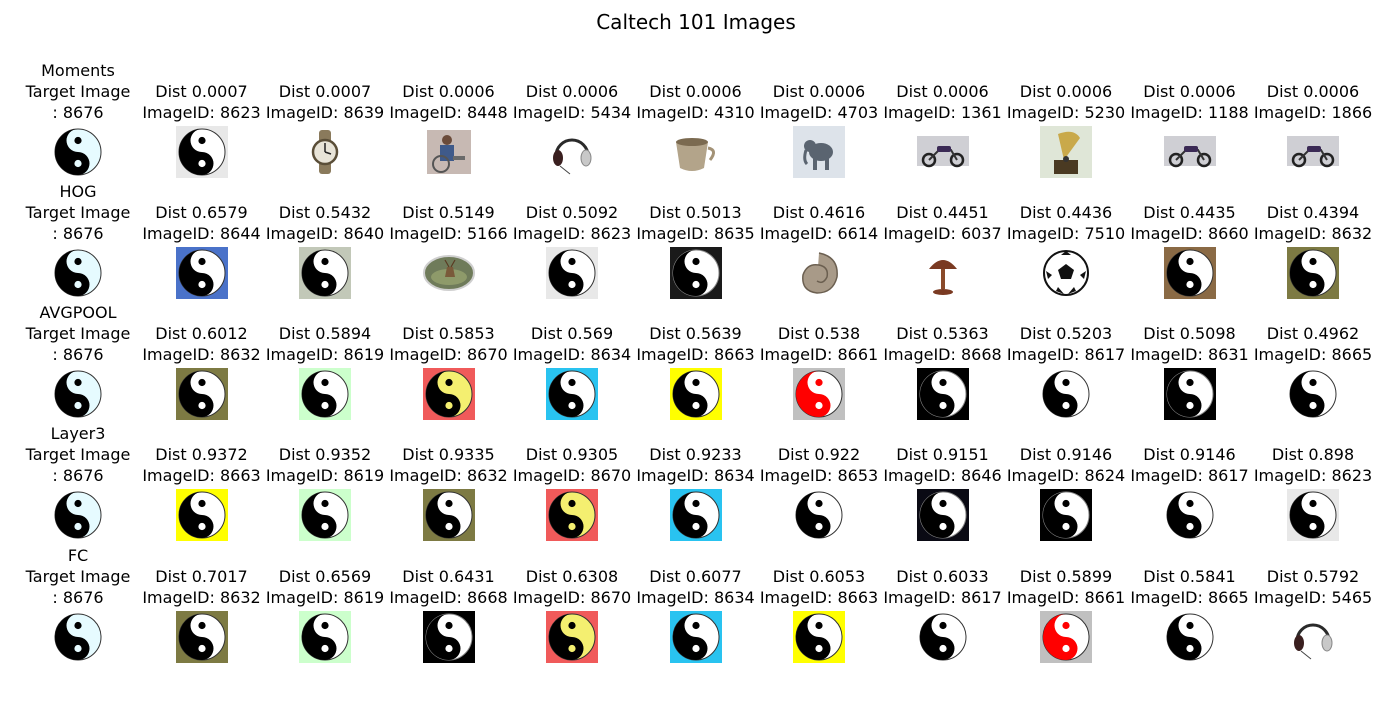  Describe the element at coordinates (1066, 333) in the screenshot. I see `distance-label: Dist 0.5203` at that location.